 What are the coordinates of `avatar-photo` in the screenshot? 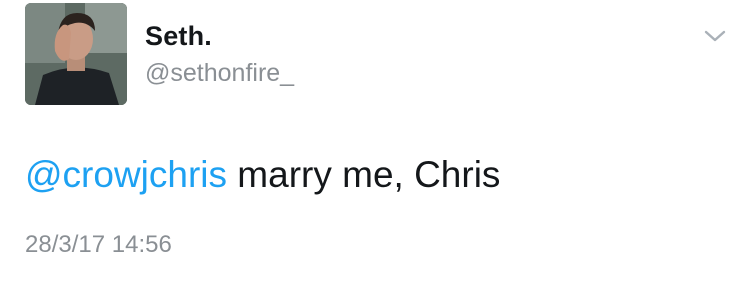 It's located at (76, 54).